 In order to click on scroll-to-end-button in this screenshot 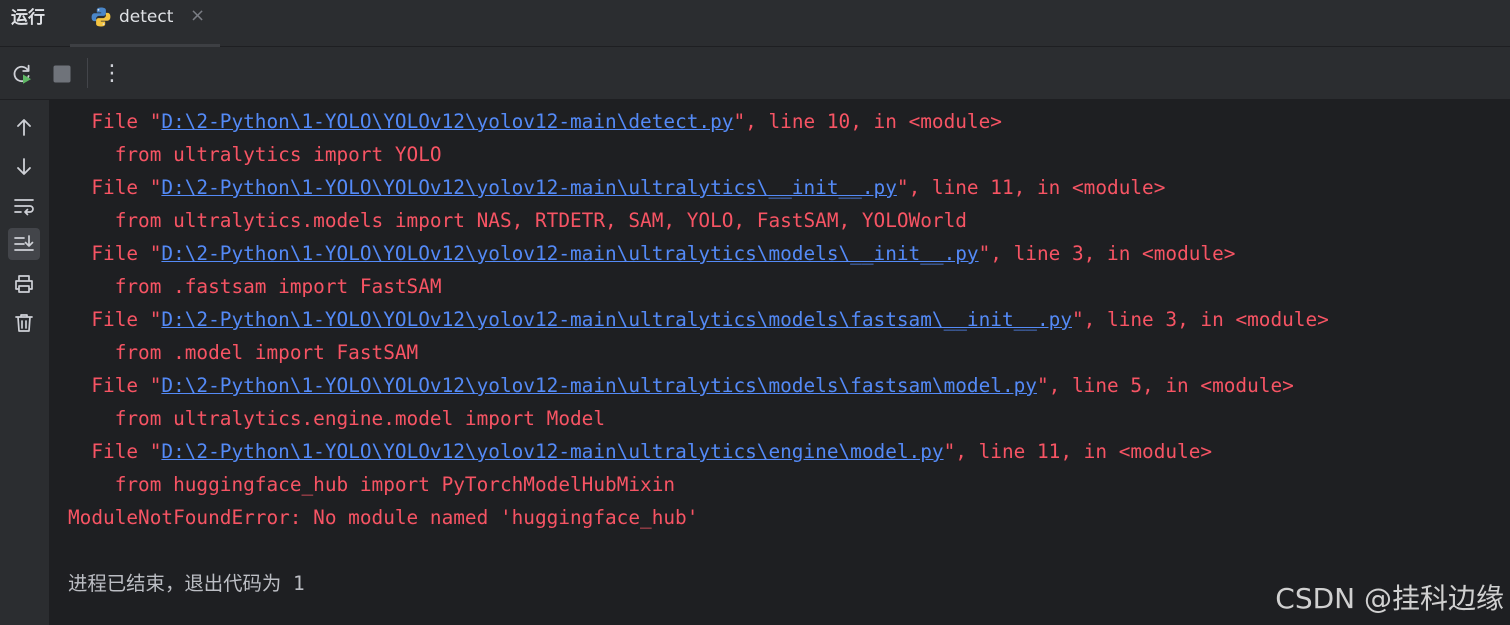, I will do `click(24, 244)`.